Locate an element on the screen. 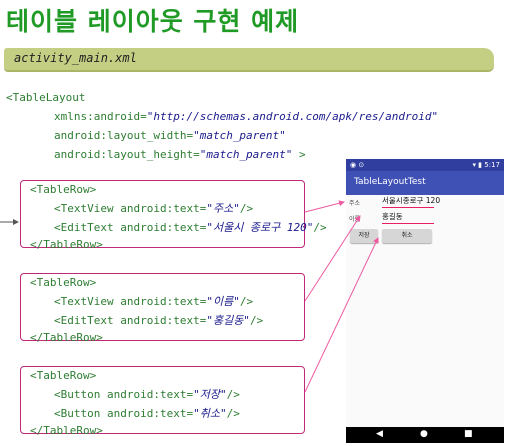 The width and height of the screenshot is (508, 446). row2-arrow is located at coordinates (332, 258).